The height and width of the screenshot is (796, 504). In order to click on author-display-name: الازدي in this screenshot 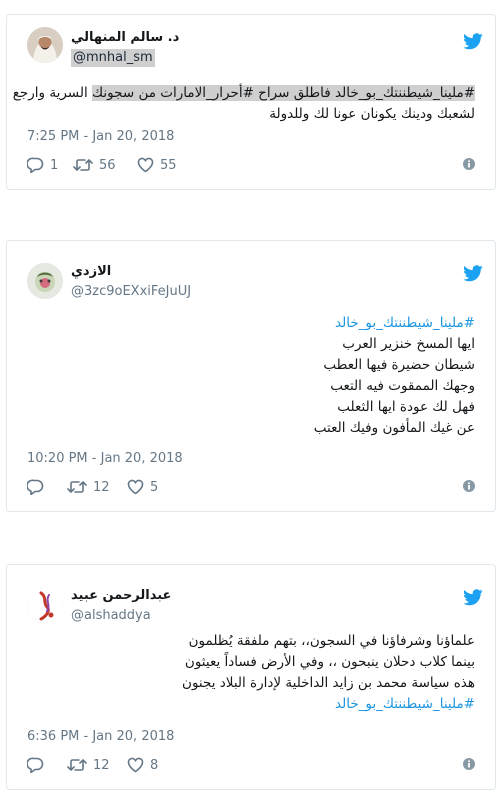, I will do `click(236, 271)`.